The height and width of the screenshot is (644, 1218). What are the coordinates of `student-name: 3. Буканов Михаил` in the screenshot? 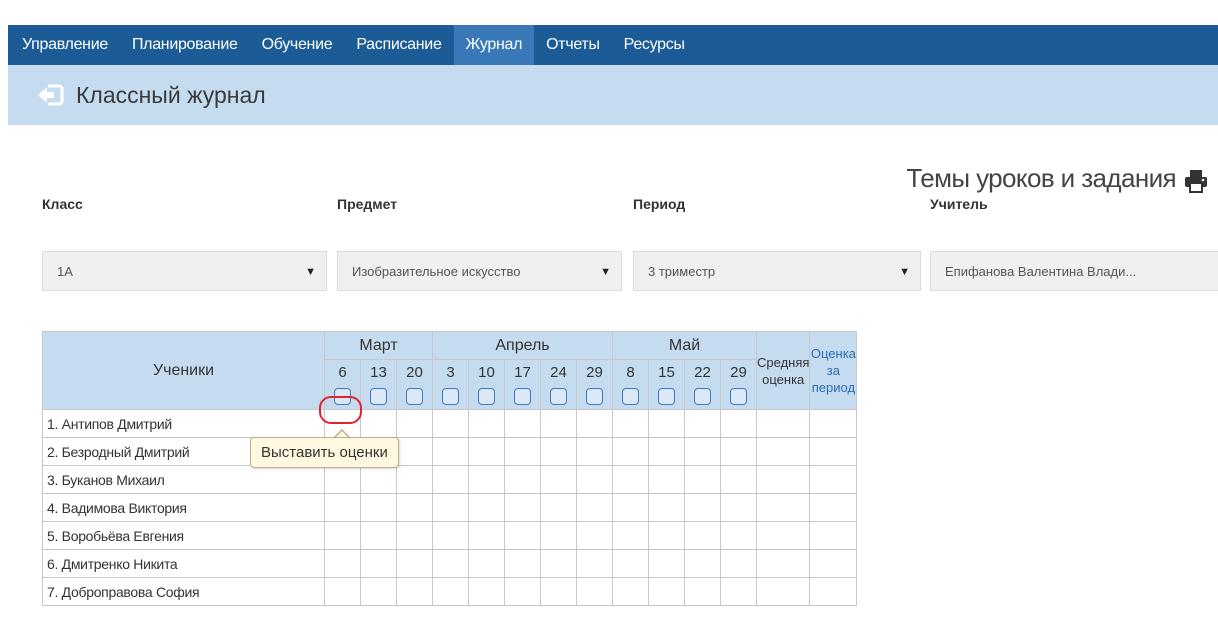 It's located at (183, 479).